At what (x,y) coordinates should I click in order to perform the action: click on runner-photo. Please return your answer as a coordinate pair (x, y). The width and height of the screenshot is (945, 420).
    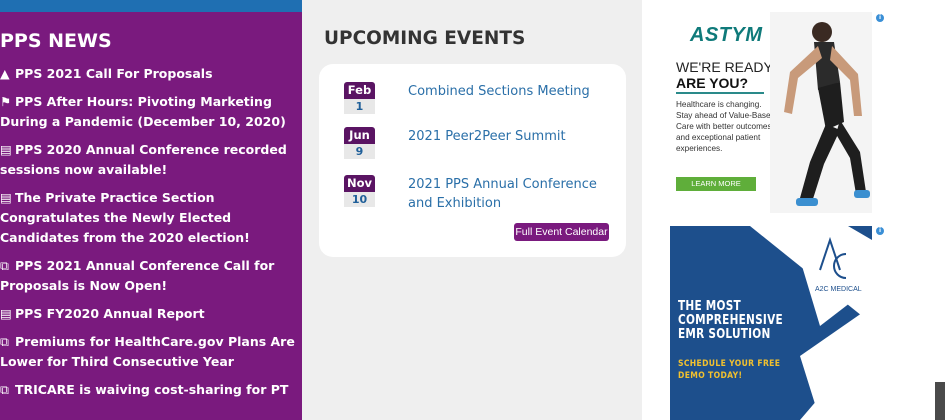
    Looking at the image, I should click on (821, 112).